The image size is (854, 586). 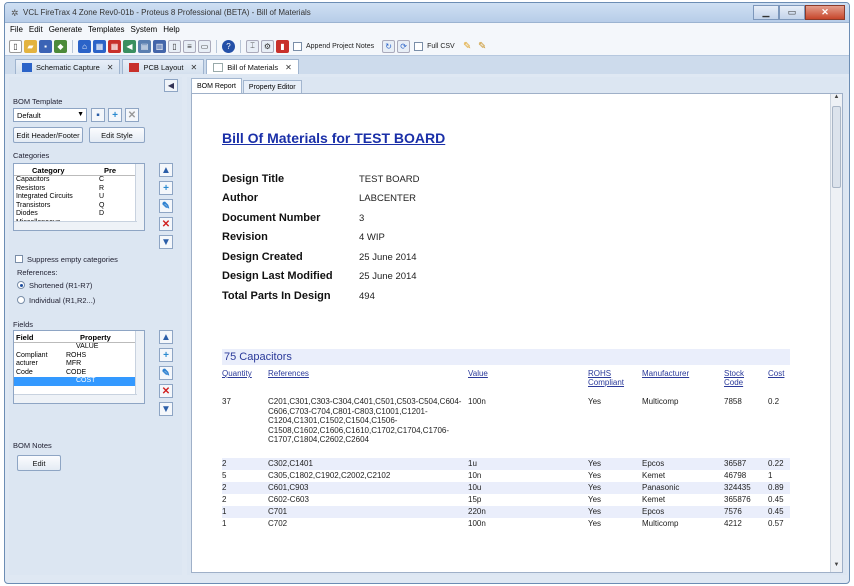 I want to click on copy-icon: ▭, so click(x=204, y=46).